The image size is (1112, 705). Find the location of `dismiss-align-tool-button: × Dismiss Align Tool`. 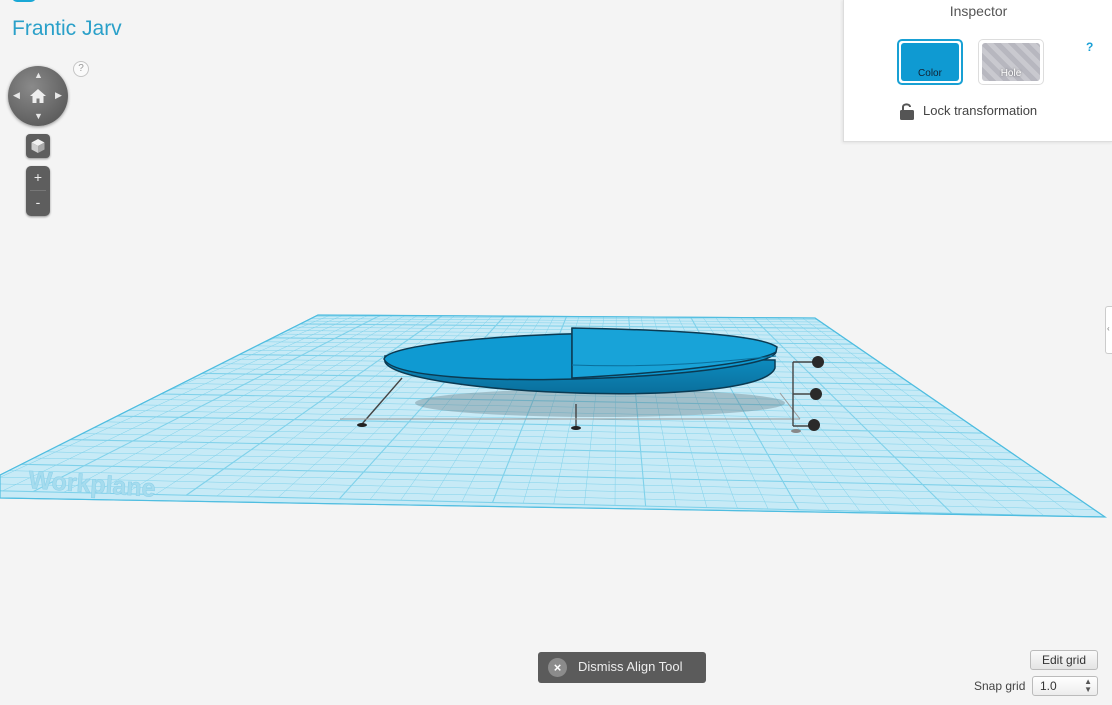

dismiss-align-tool-button: × Dismiss Align Tool is located at coordinates (622, 667).